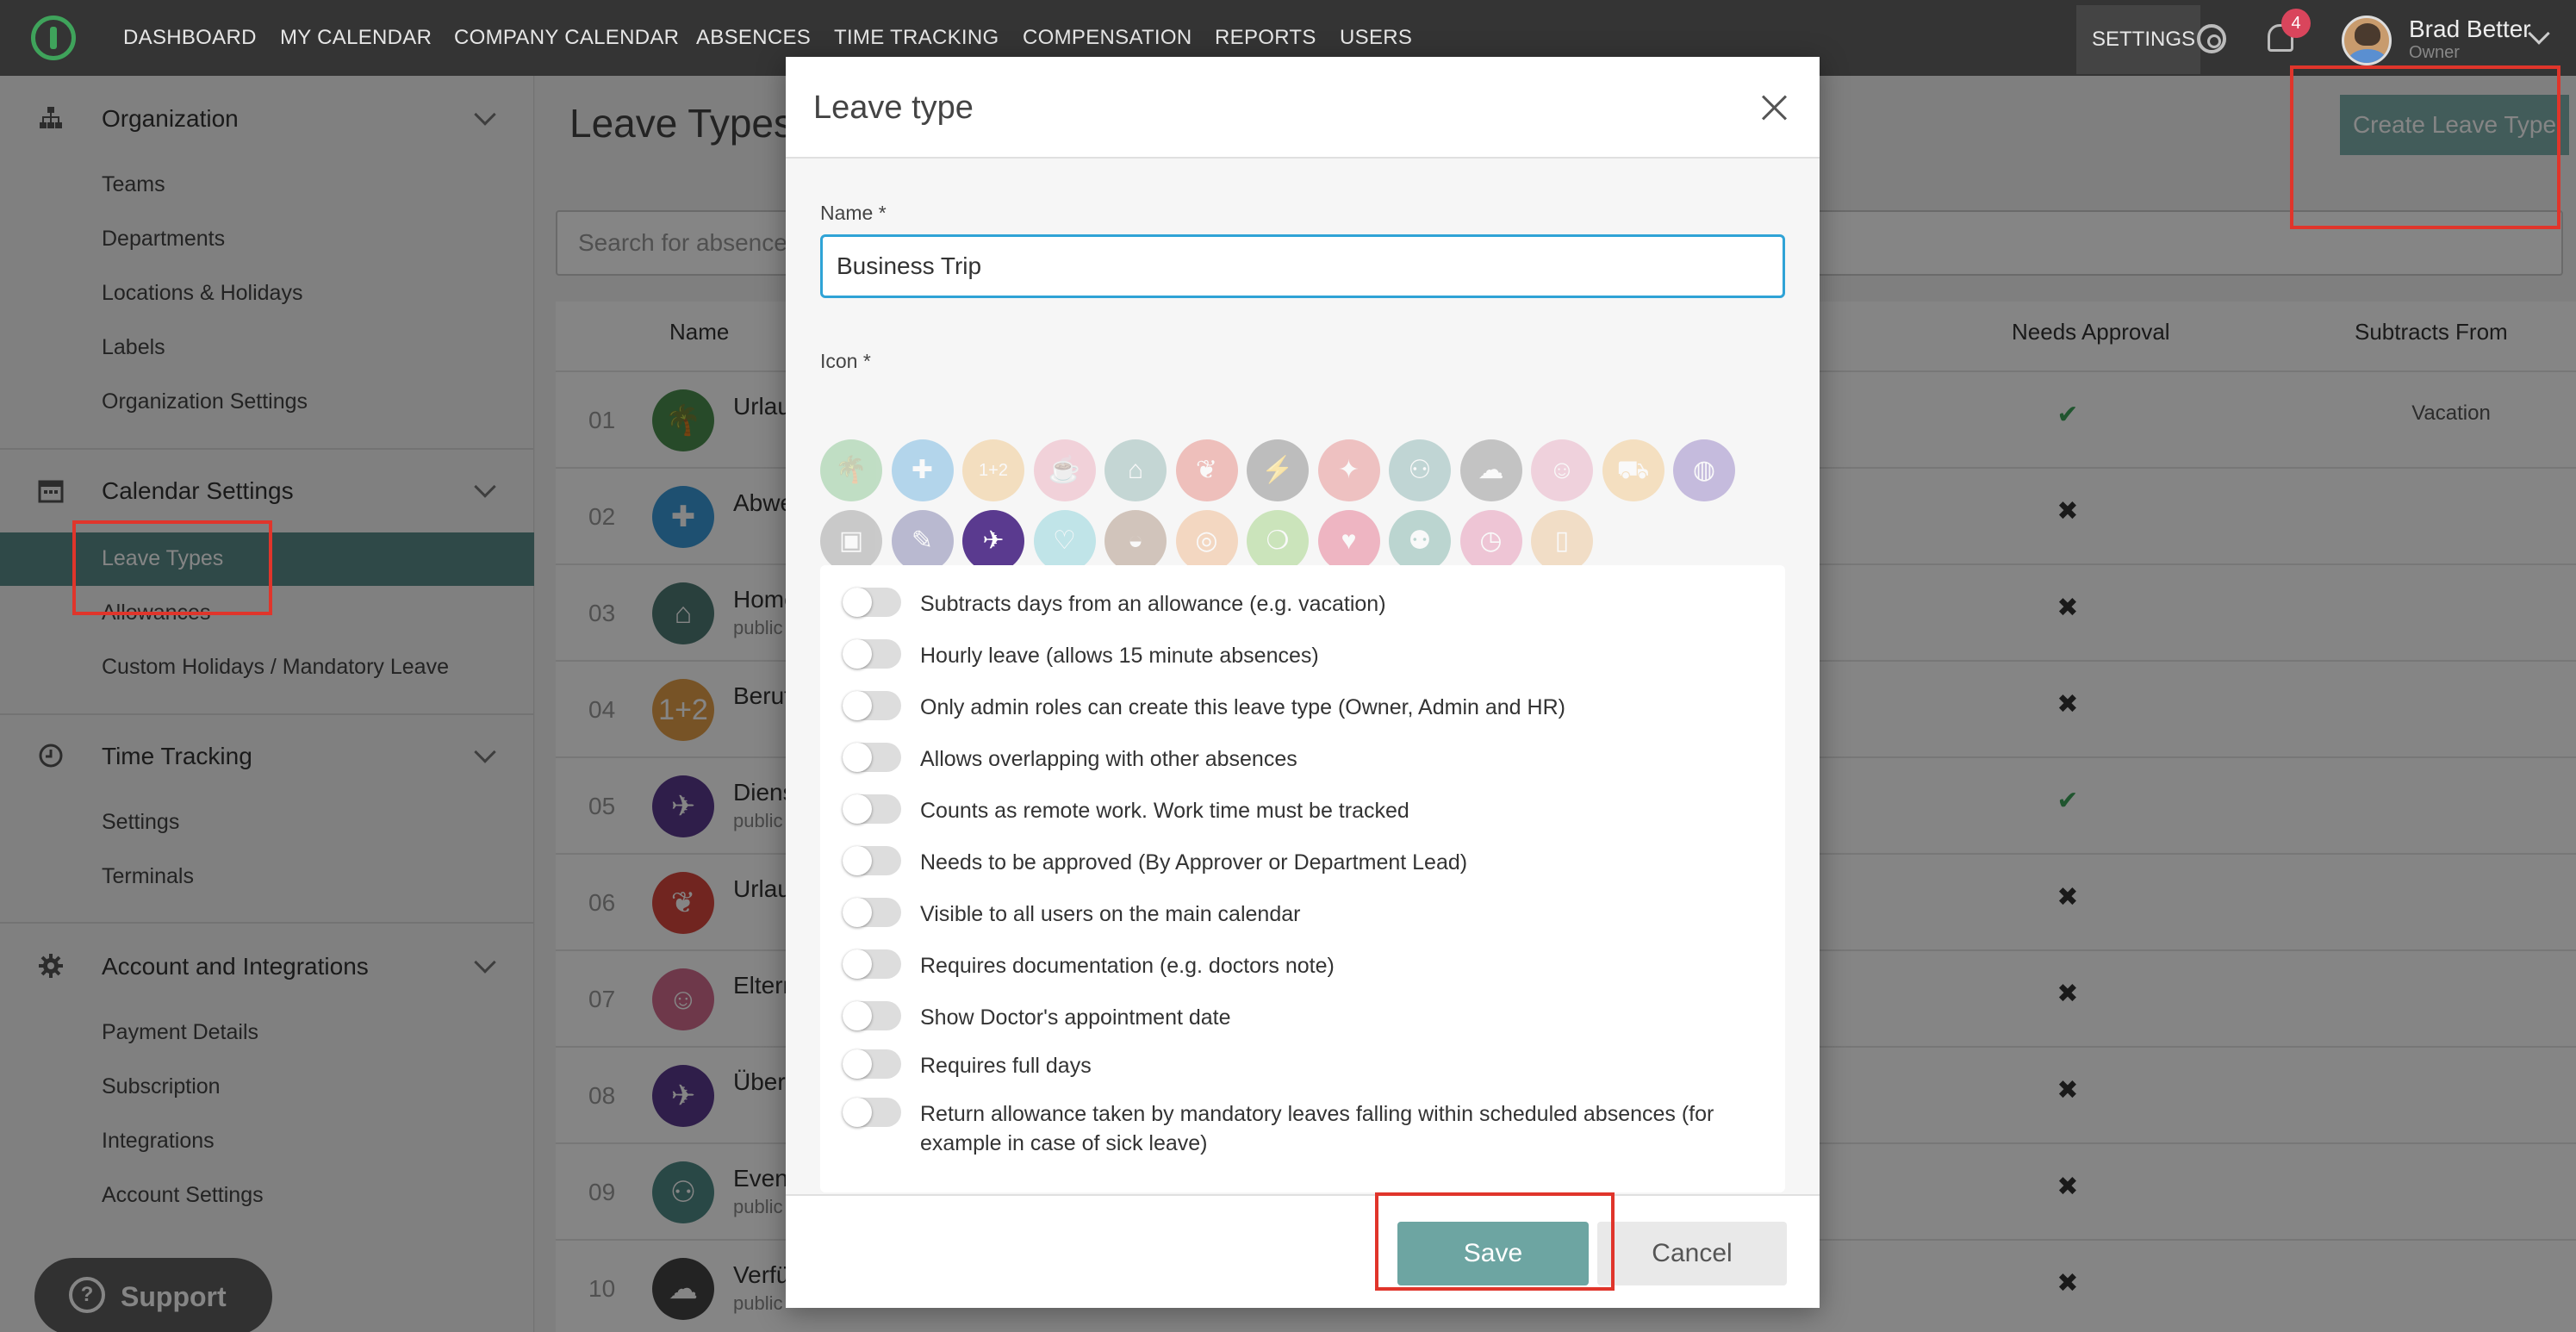  I want to click on wallet-icon: ▣, so click(851, 541).